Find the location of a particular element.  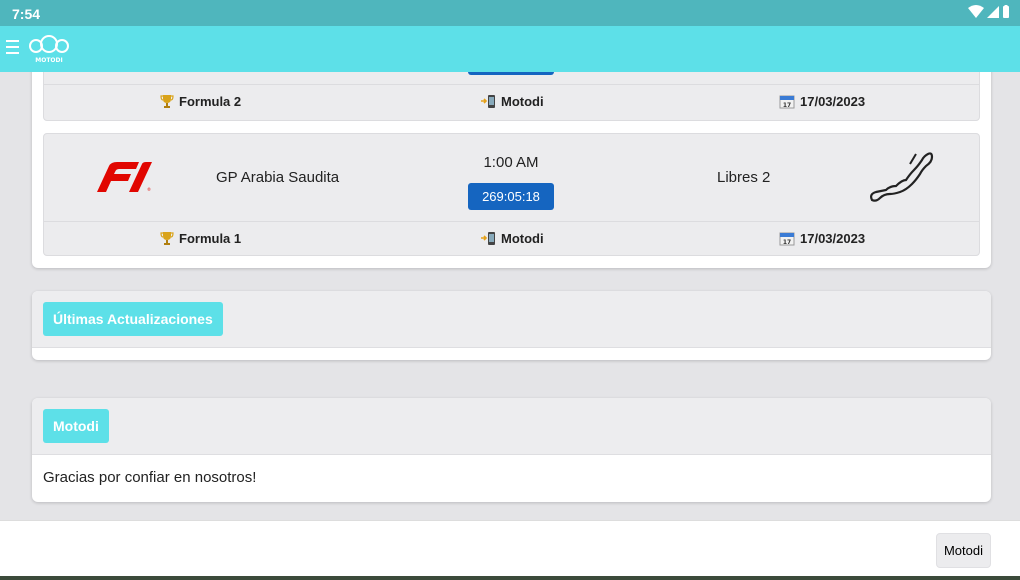

footer-bar: Motodi is located at coordinates (510, 548).